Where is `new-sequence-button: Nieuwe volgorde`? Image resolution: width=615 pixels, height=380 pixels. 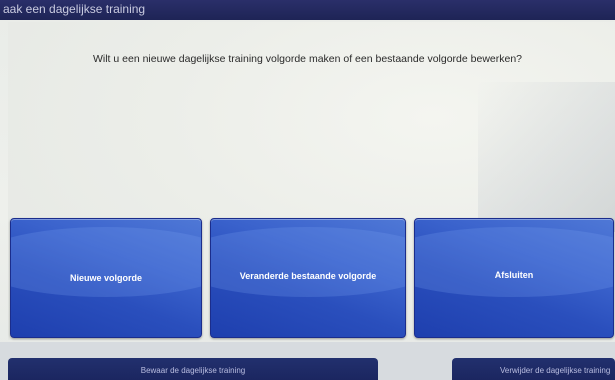
new-sequence-button: Nieuwe volgorde is located at coordinates (106, 278).